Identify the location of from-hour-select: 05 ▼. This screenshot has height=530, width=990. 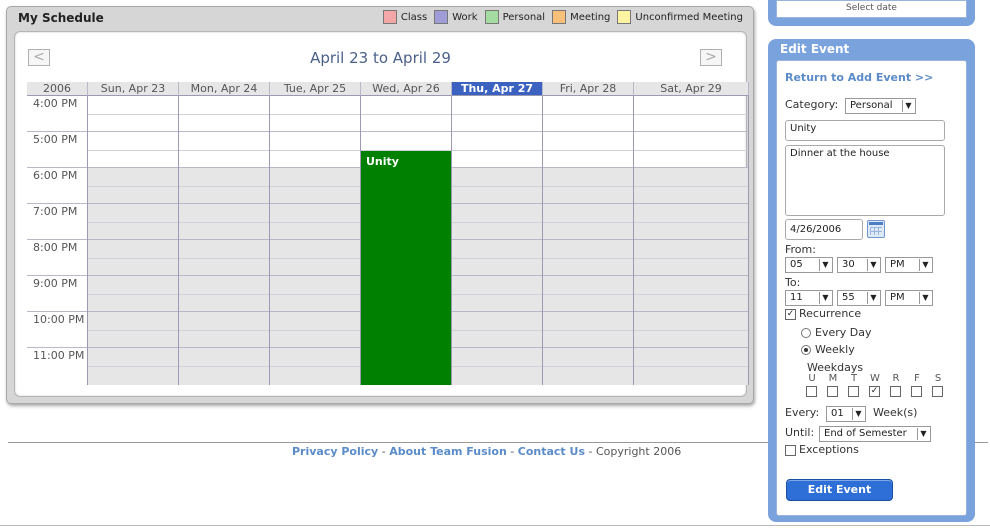
(809, 265).